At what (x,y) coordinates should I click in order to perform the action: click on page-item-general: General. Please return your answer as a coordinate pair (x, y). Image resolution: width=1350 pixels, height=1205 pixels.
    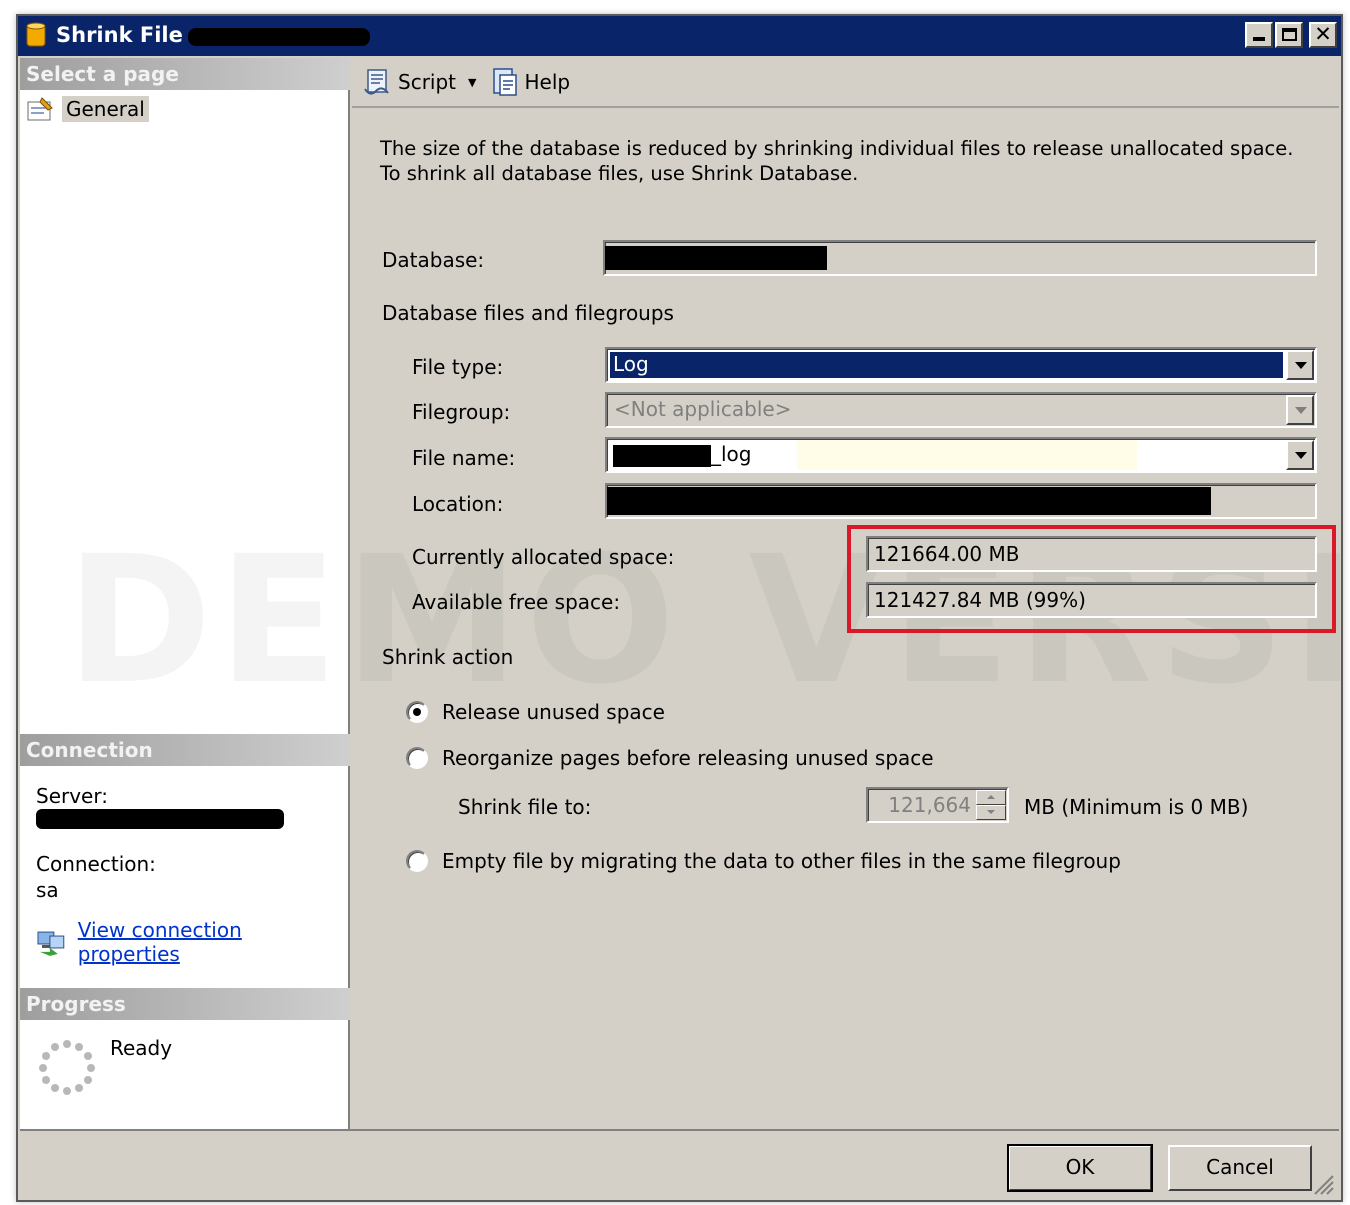
    Looking at the image, I should click on (87, 109).